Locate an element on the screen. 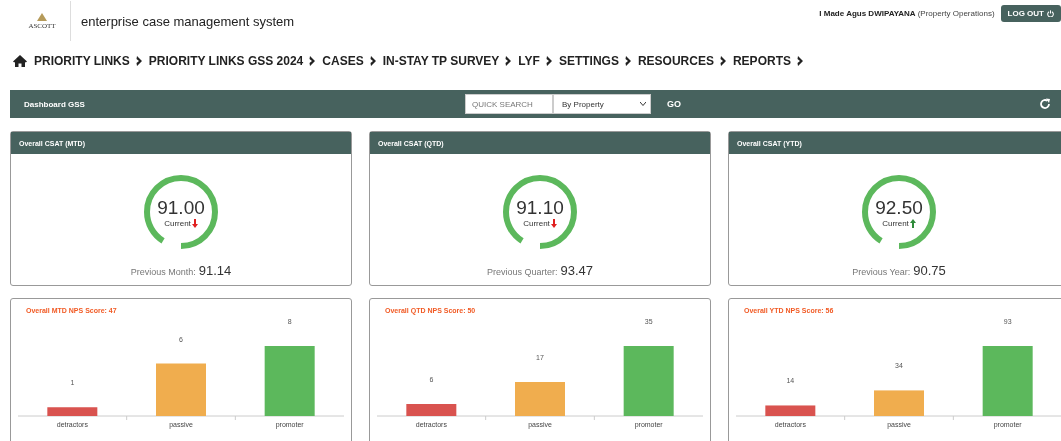 This screenshot has width=1061, height=441. nav-link: REPORTS is located at coordinates (761, 61).